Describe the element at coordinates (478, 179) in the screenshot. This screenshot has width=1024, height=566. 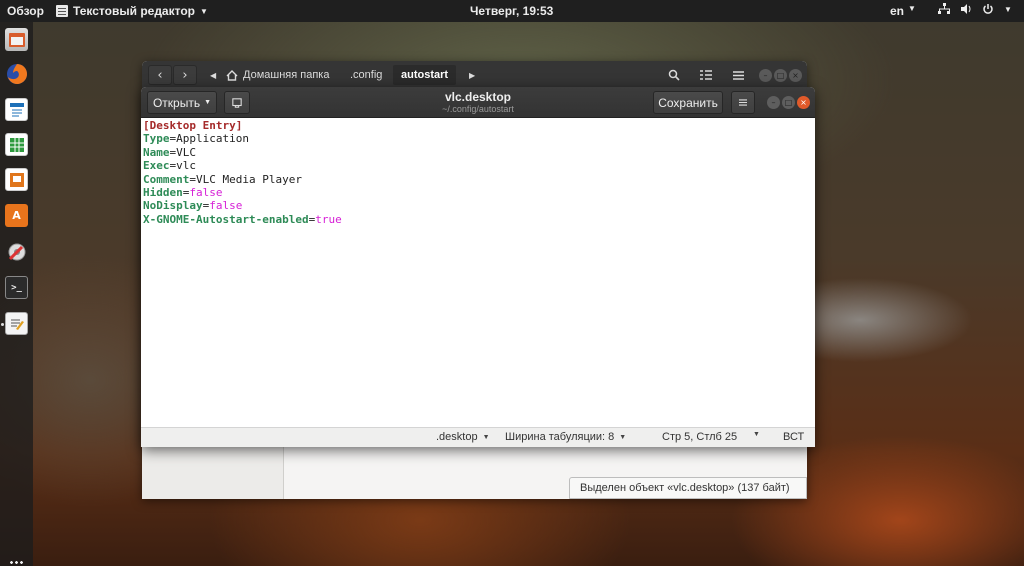
I see `code-line: Comment=VLC Media Player` at that location.